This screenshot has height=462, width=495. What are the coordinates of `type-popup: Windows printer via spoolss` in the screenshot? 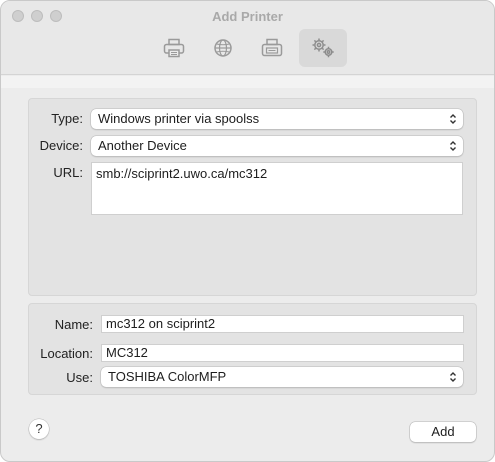 It's located at (277, 119).